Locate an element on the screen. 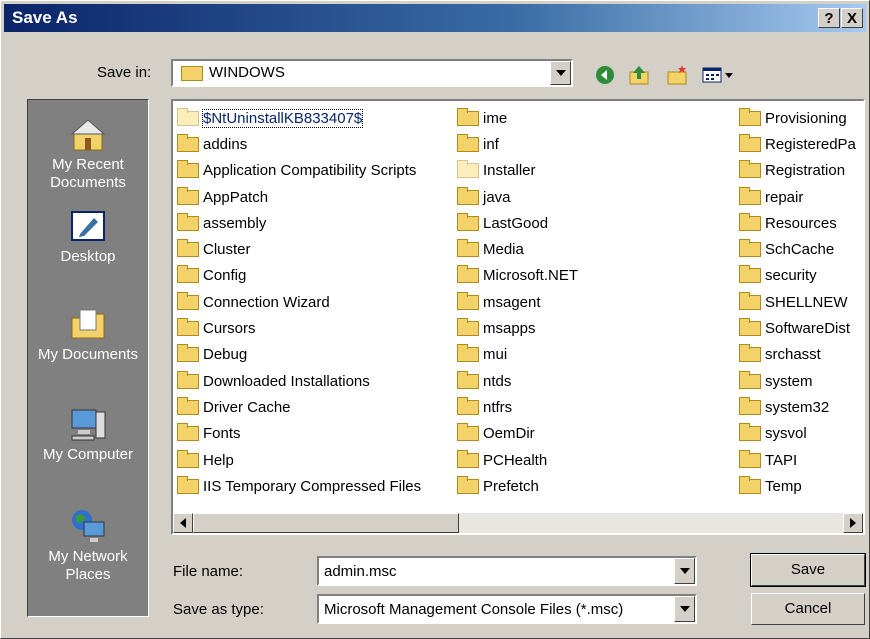 The image size is (870, 639). folder-item: SoftwareDist is located at coordinates (797, 328).